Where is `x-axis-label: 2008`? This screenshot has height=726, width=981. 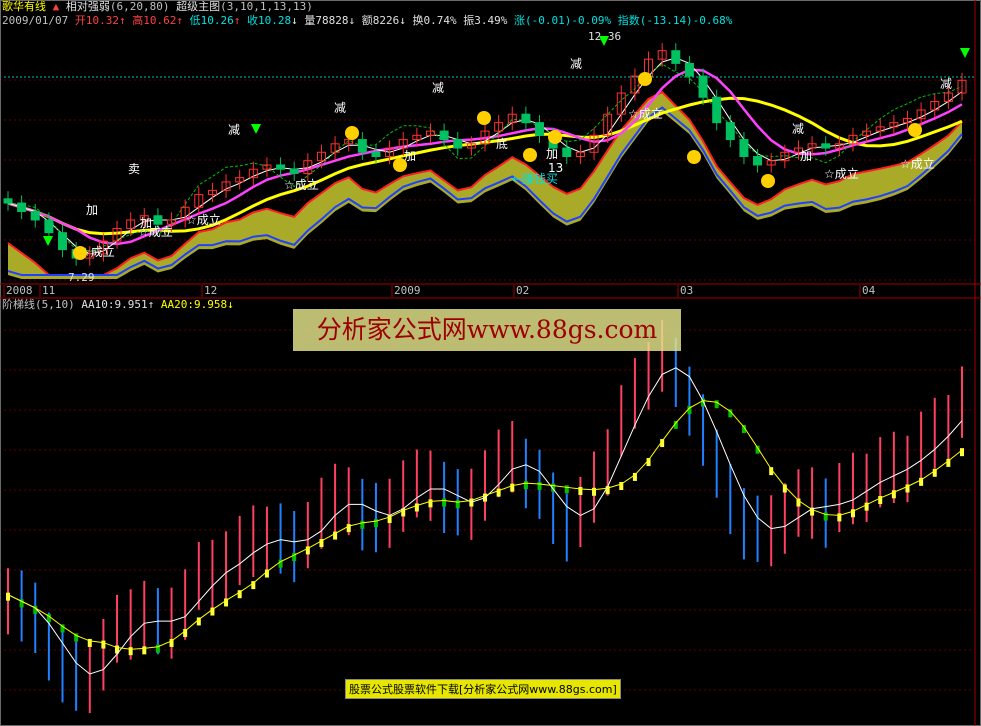 x-axis-label: 2008 is located at coordinates (19, 290).